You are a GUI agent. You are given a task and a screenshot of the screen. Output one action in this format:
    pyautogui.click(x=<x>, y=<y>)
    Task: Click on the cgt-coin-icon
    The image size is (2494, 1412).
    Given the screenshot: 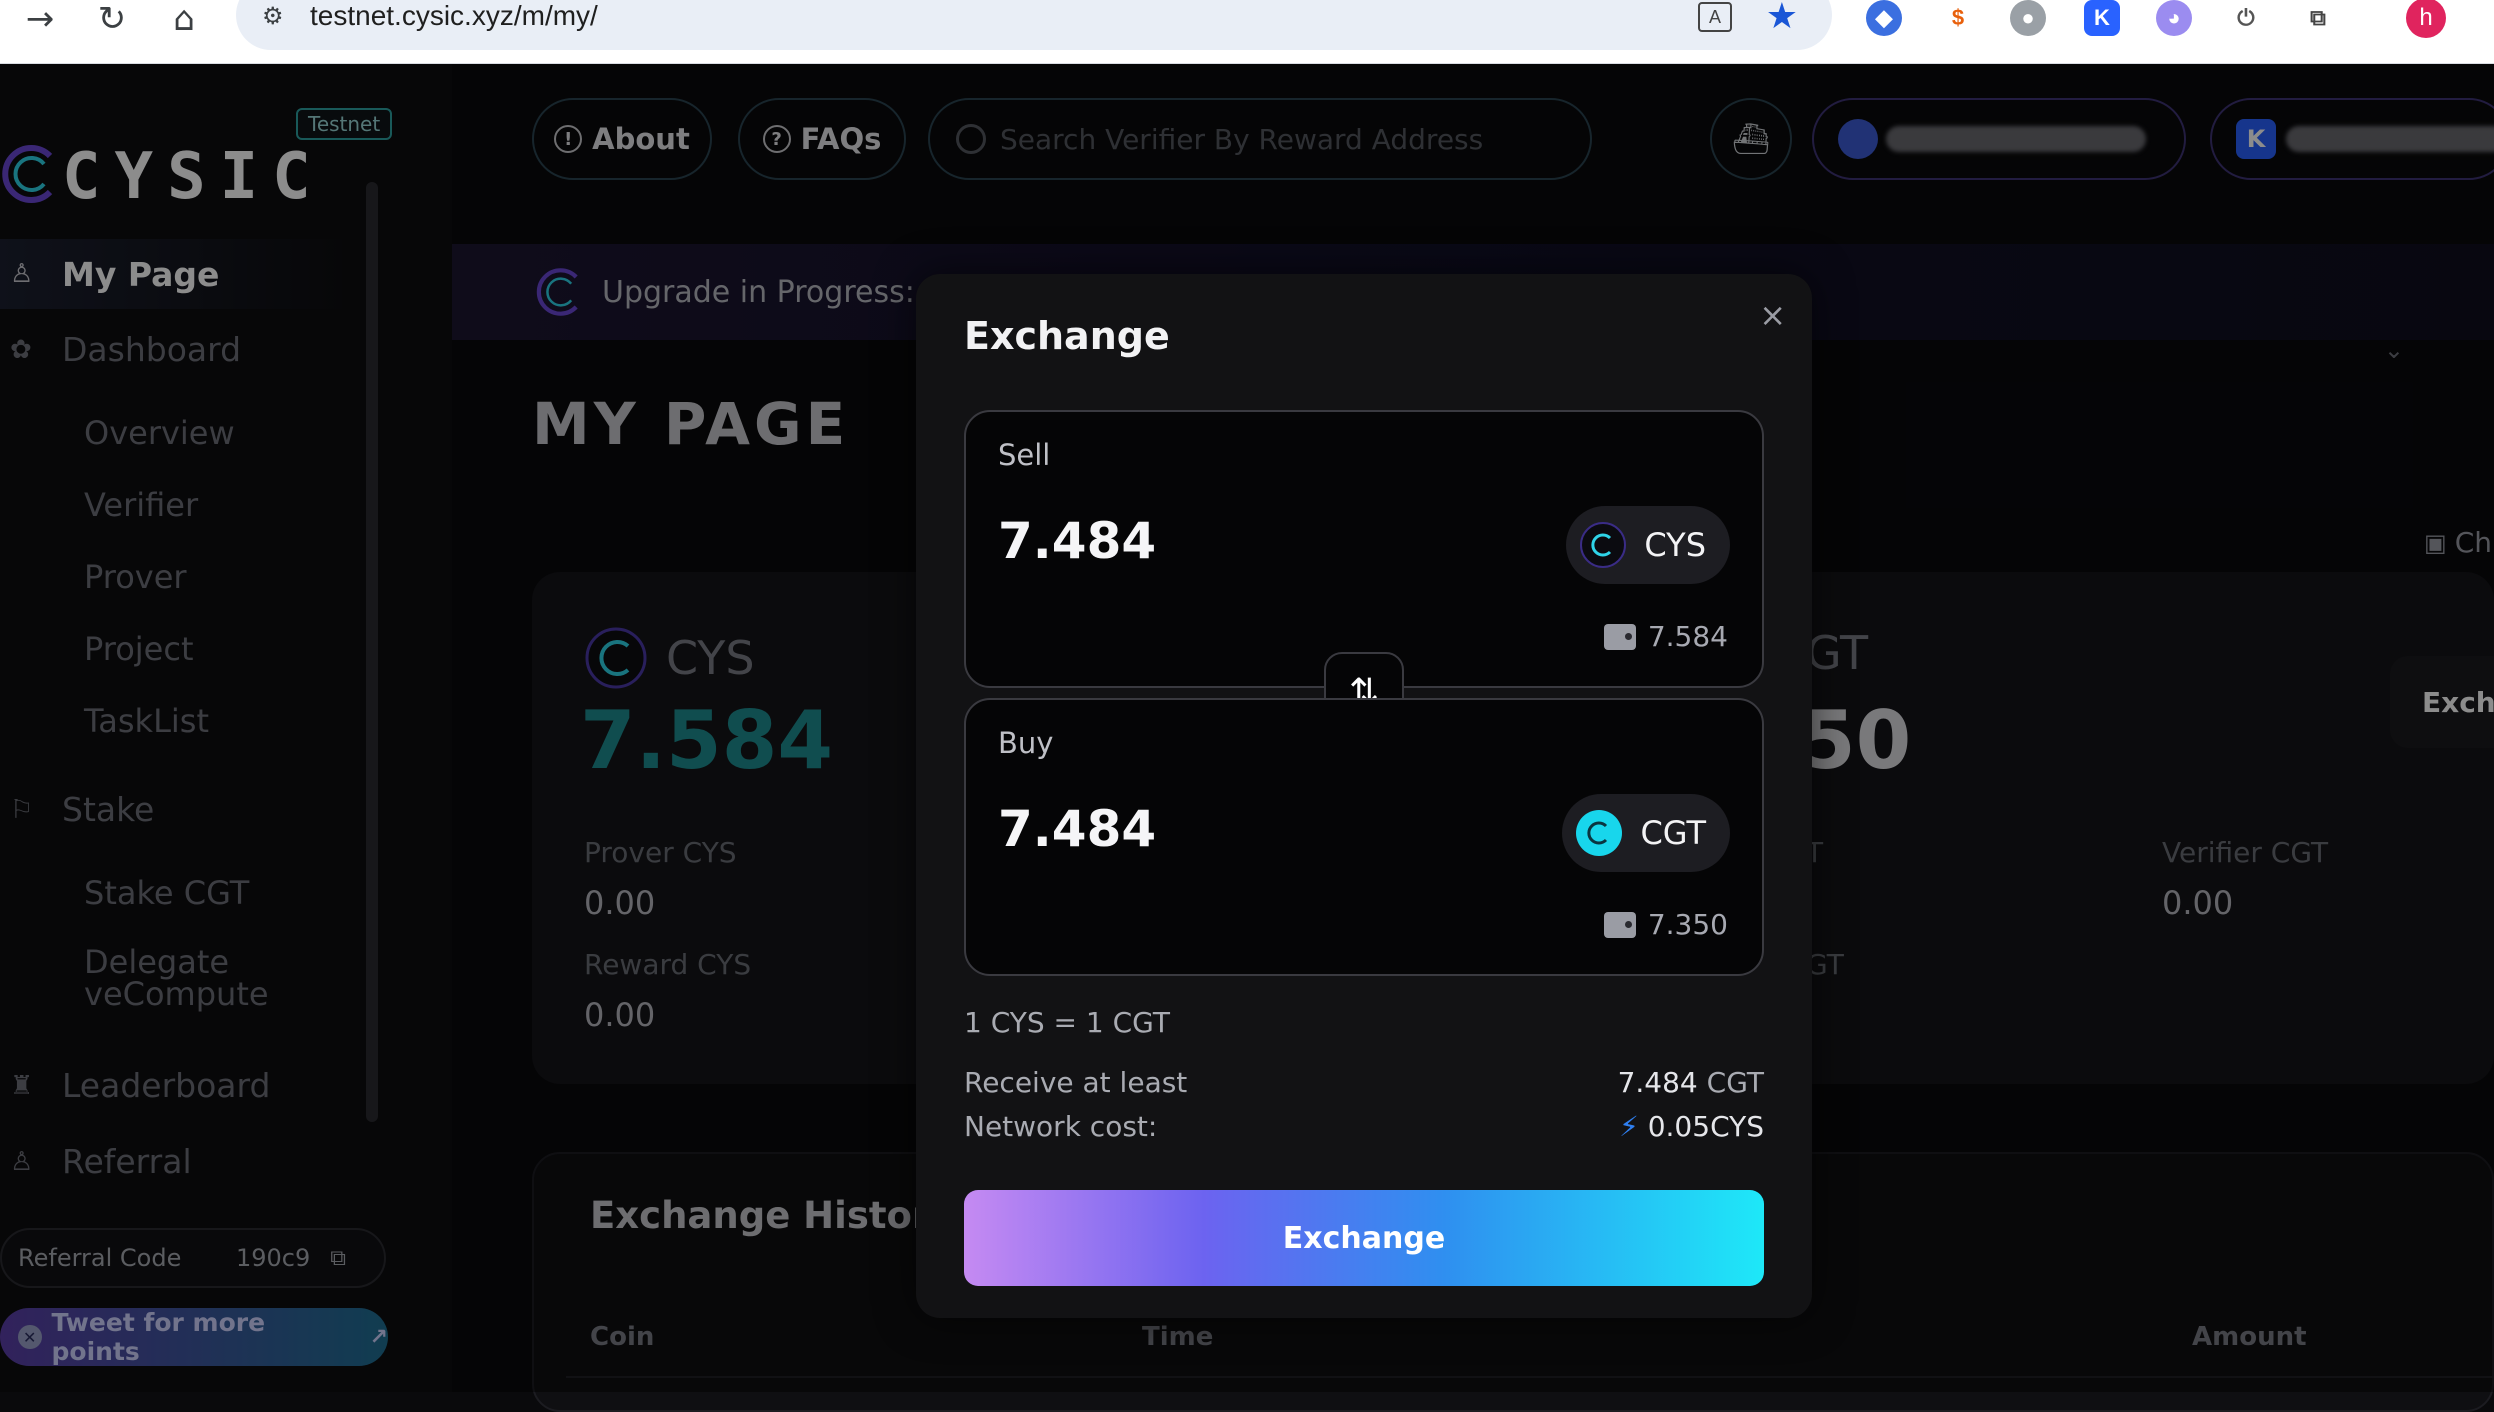 What is the action you would take?
    pyautogui.click(x=1599, y=833)
    